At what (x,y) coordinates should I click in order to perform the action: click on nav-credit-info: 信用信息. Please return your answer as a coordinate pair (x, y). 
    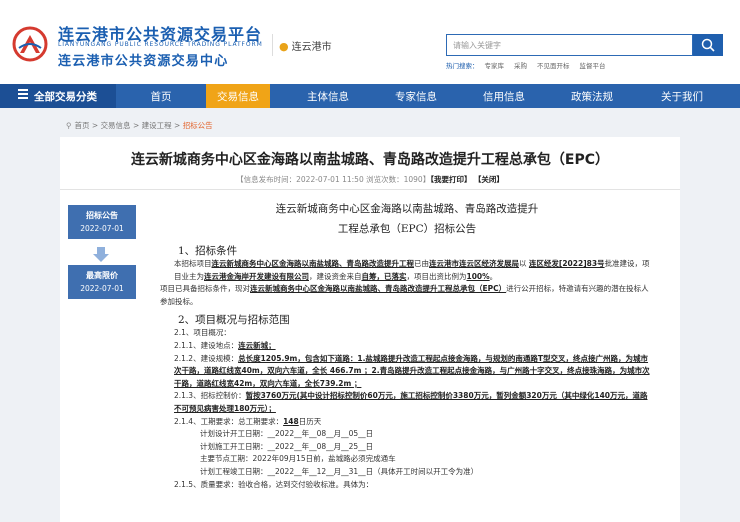
    Looking at the image, I should click on (504, 96).